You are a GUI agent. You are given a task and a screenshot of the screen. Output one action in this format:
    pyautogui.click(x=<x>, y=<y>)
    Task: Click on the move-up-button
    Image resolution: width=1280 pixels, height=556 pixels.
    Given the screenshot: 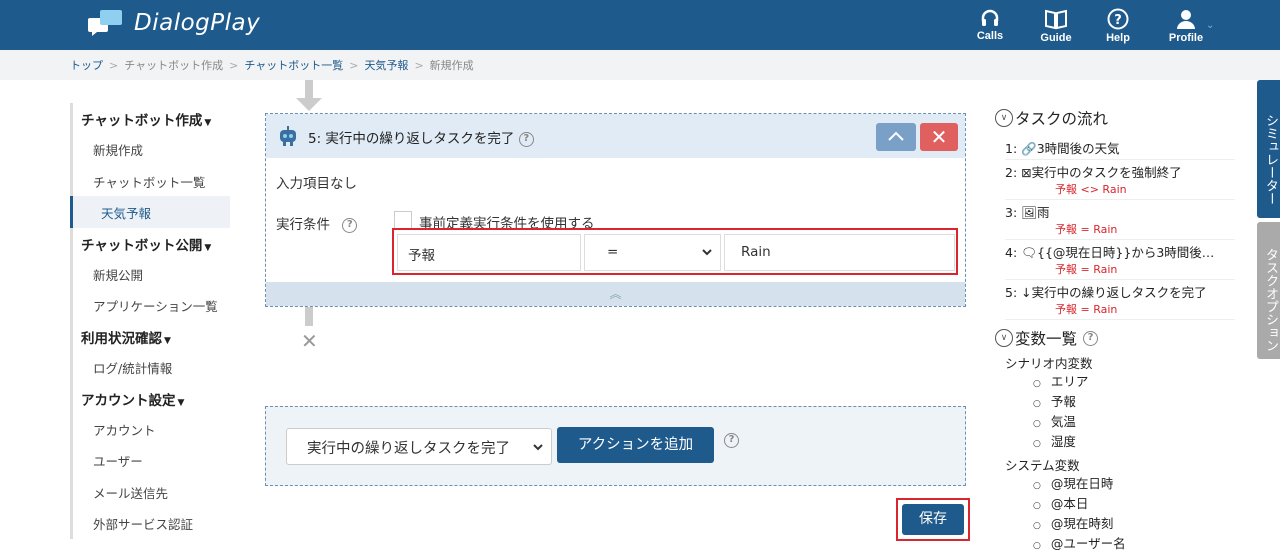 What is the action you would take?
    pyautogui.click(x=896, y=137)
    